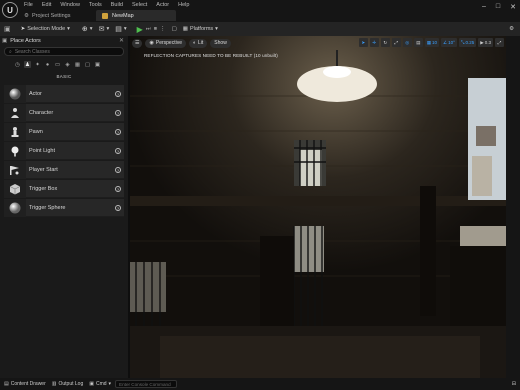 The height and width of the screenshot is (390, 520). I want to click on project-settings-label: Project Settings, so click(51, 15).